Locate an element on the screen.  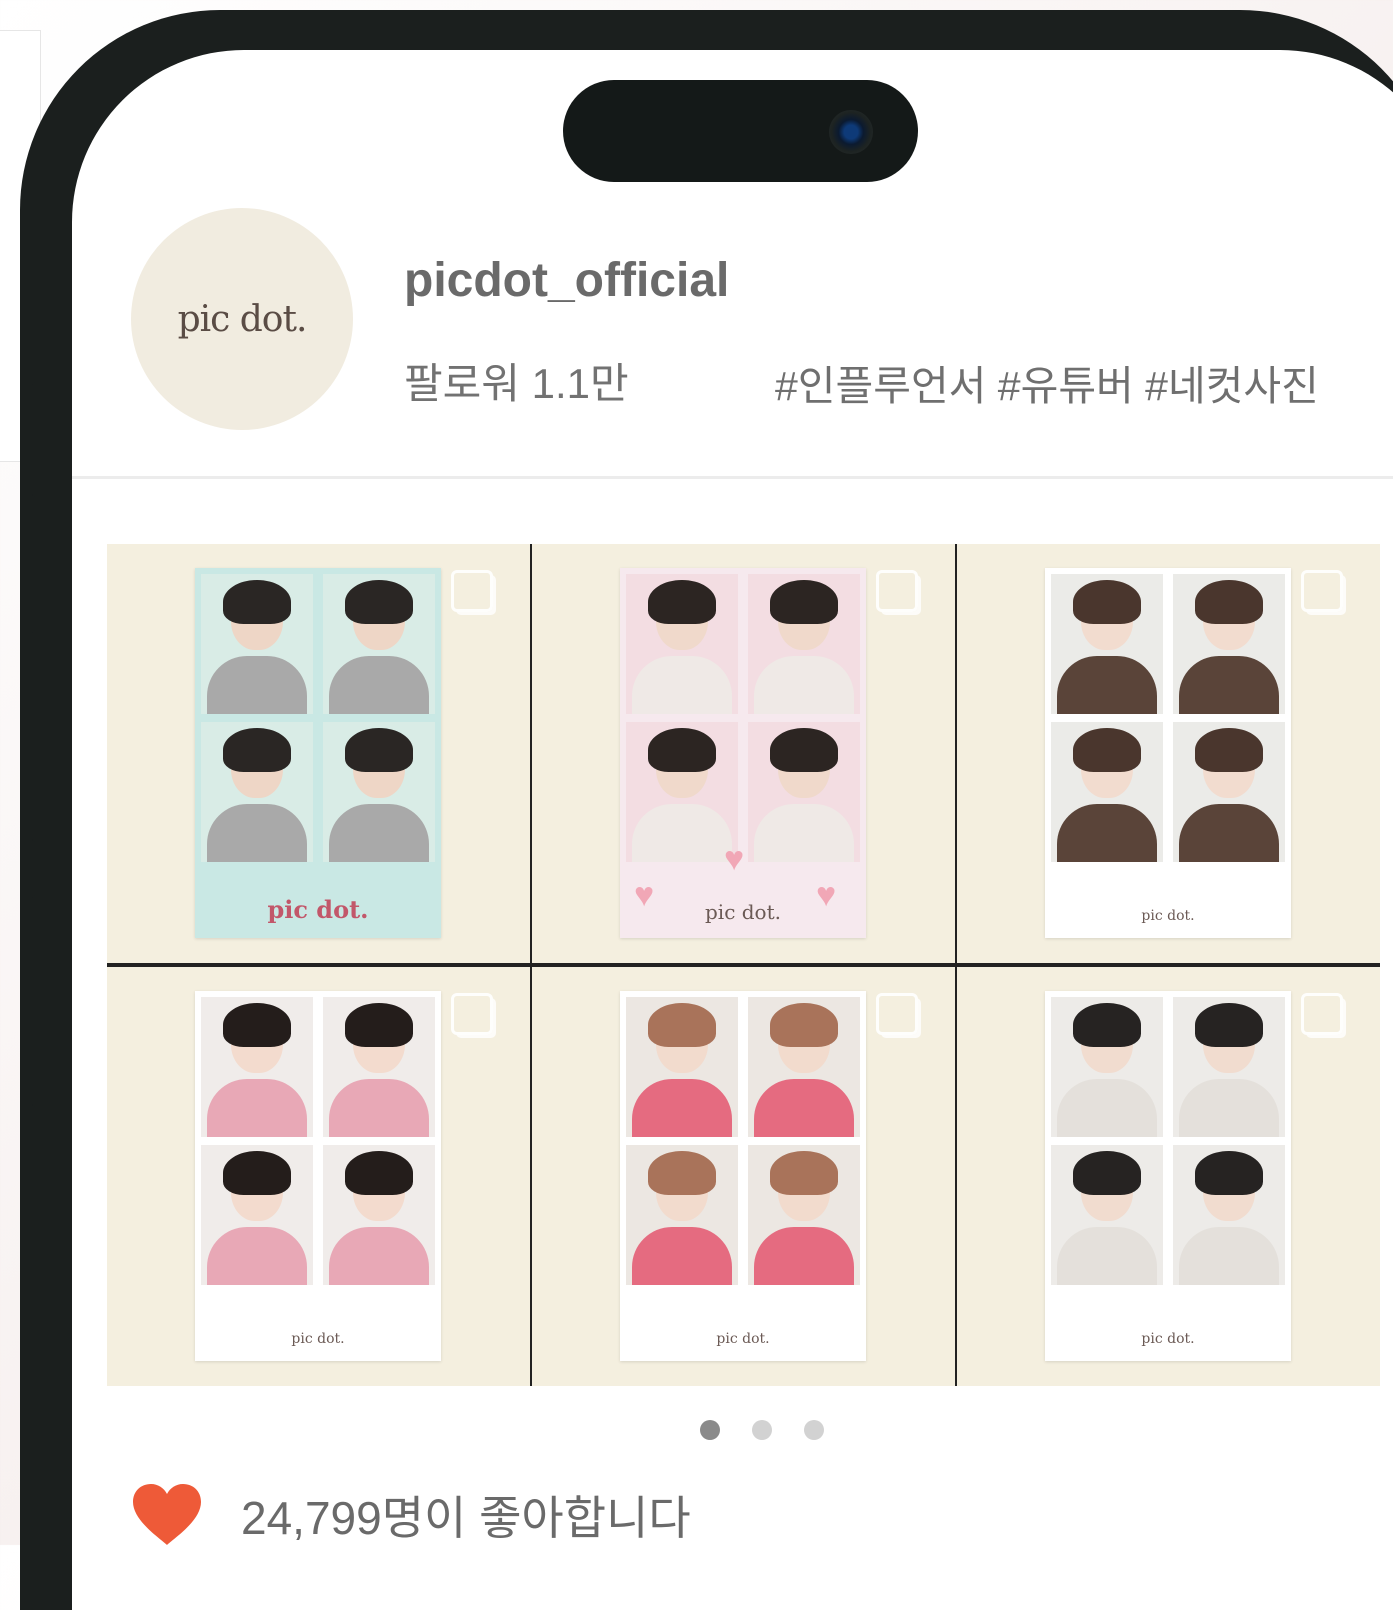
photo-tile: ♥ ♥ ♥ pic dot. is located at coordinates (743, 753).